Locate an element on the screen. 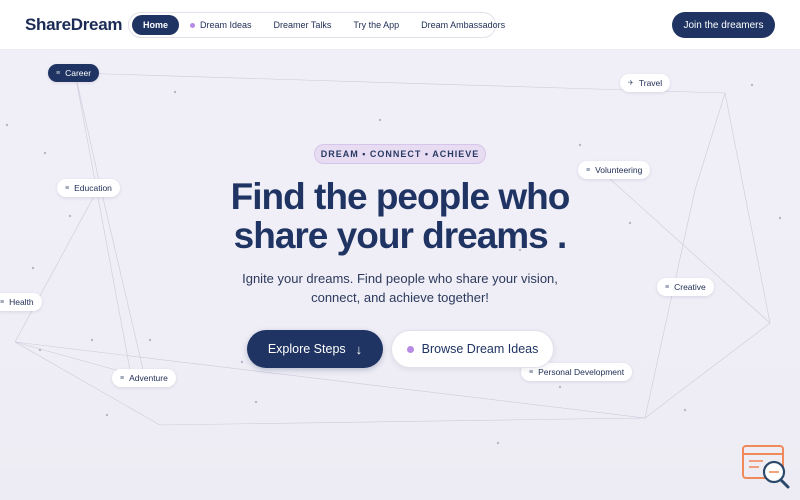  tag-health: ≡ Health is located at coordinates (21, 302).